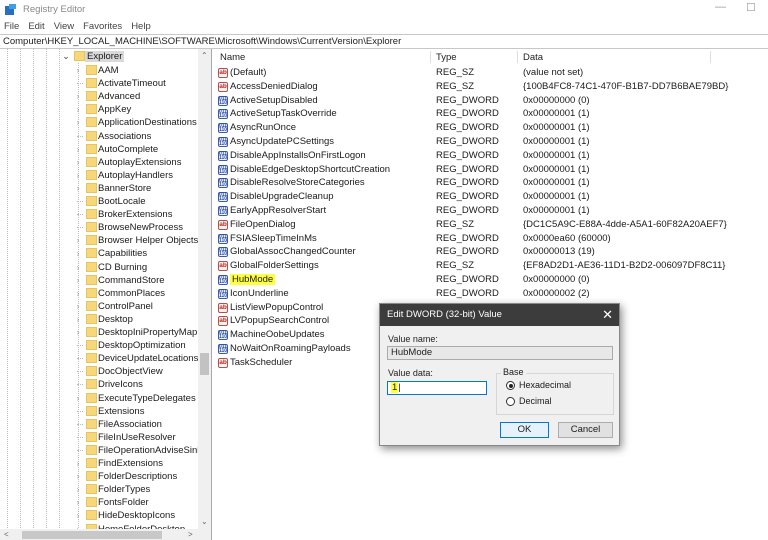 The width and height of the screenshot is (768, 540). What do you see at coordinates (99, 175) in the screenshot?
I see `tree-node: › AutoplayHandlers` at bounding box center [99, 175].